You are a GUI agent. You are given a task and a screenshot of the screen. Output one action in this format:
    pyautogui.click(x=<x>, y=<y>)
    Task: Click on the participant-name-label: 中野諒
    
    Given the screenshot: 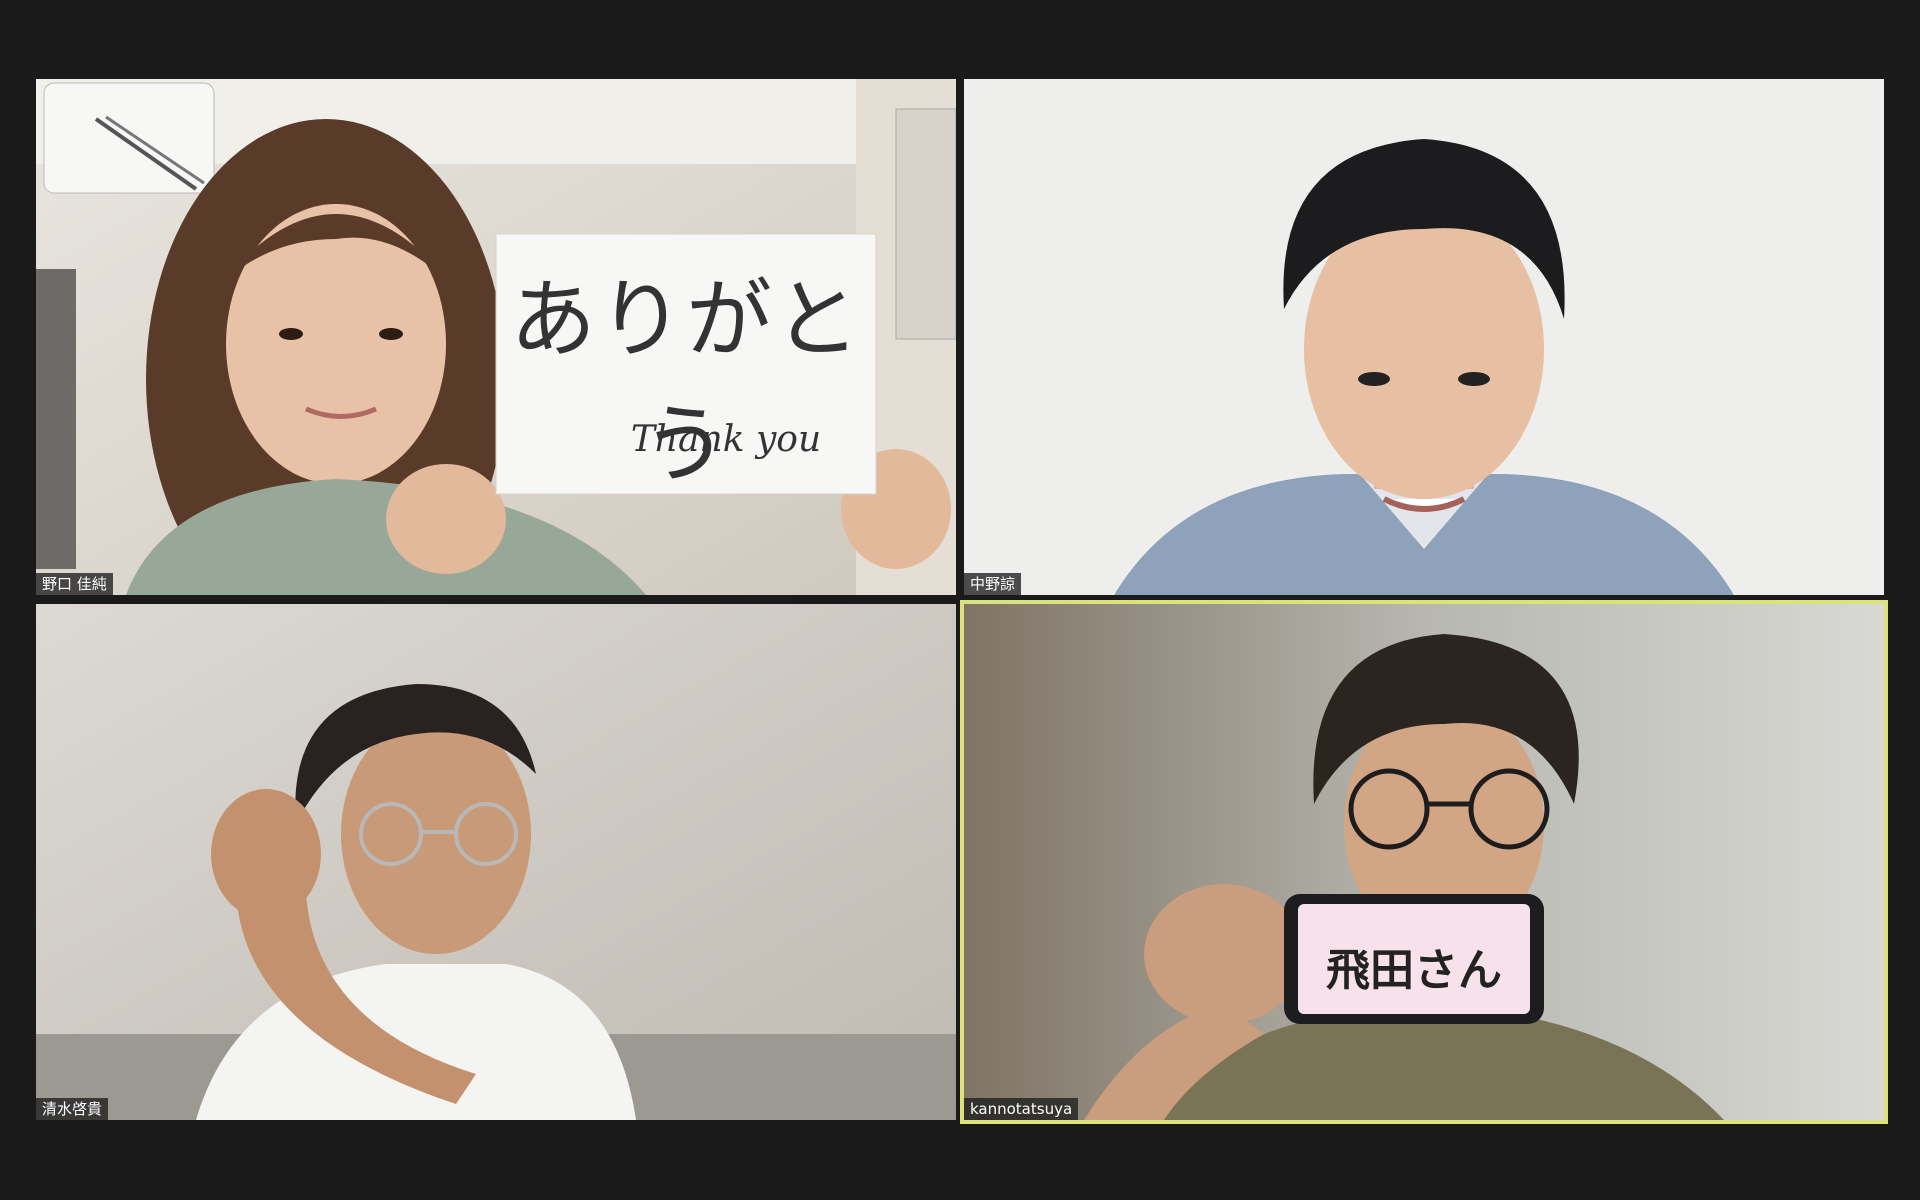 What is the action you would take?
    pyautogui.click(x=993, y=584)
    